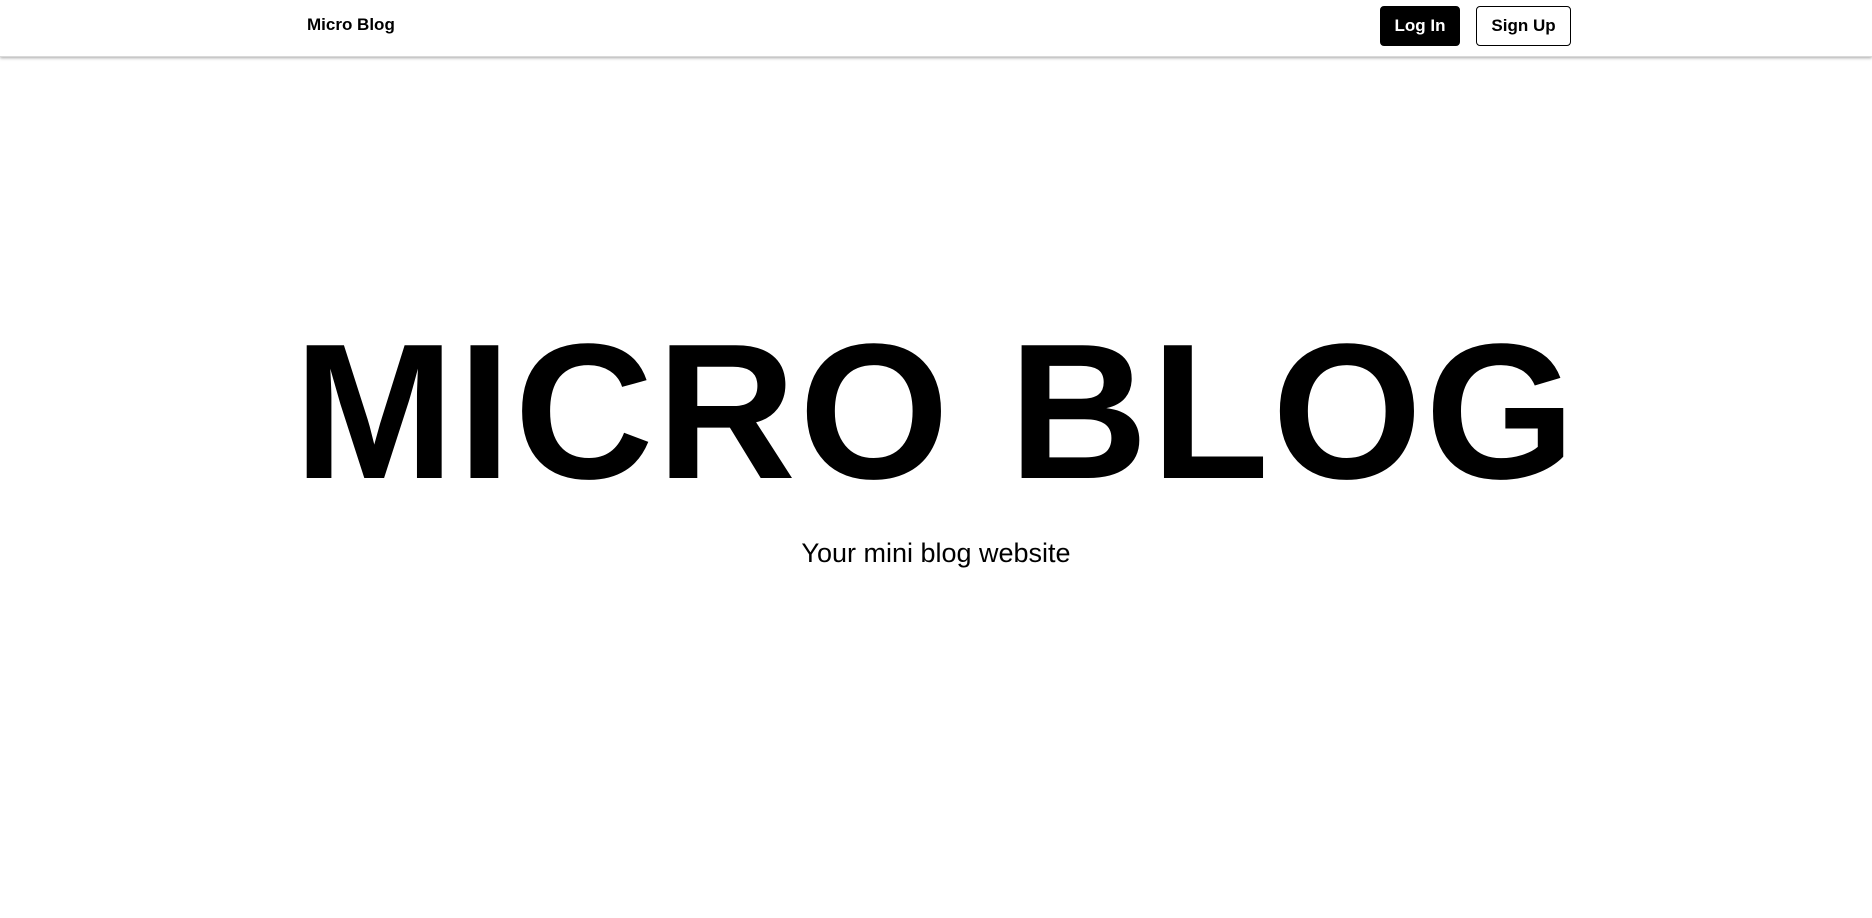  I want to click on signup-button: Sign Up, so click(1523, 26).